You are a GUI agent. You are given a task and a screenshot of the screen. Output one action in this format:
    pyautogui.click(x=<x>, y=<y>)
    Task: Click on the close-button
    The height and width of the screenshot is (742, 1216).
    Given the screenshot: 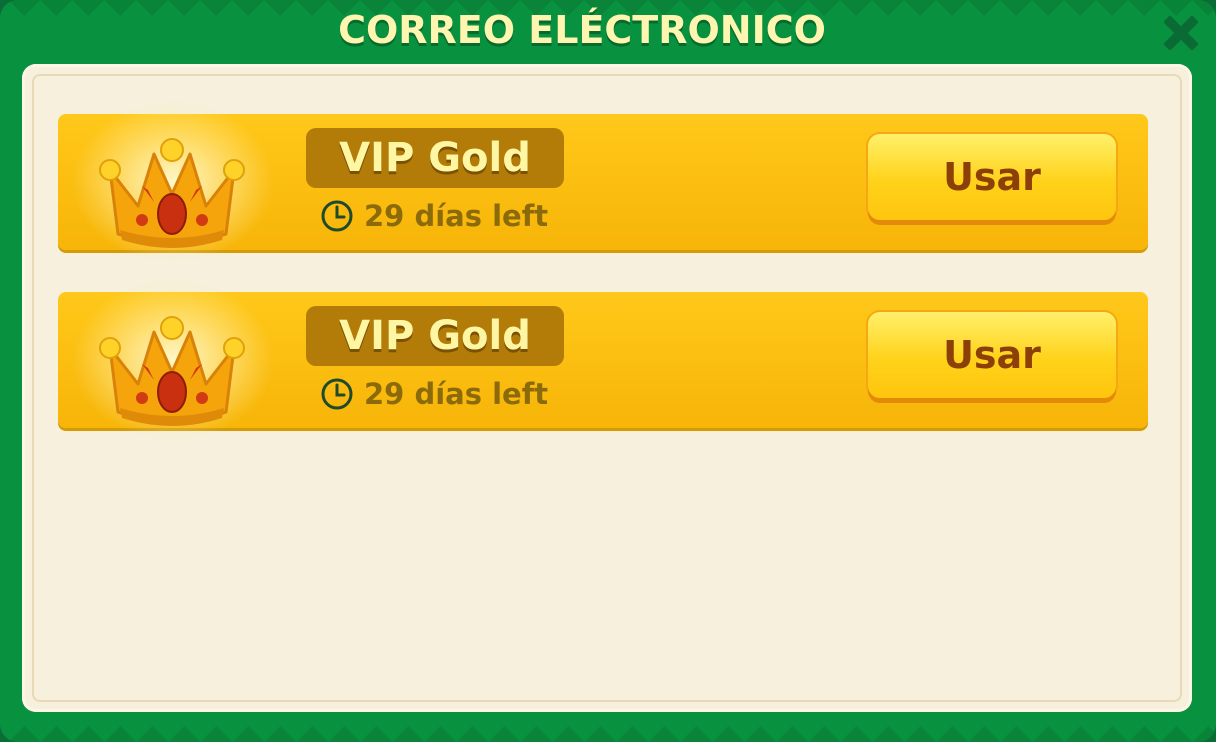 What is the action you would take?
    pyautogui.click(x=1181, y=33)
    